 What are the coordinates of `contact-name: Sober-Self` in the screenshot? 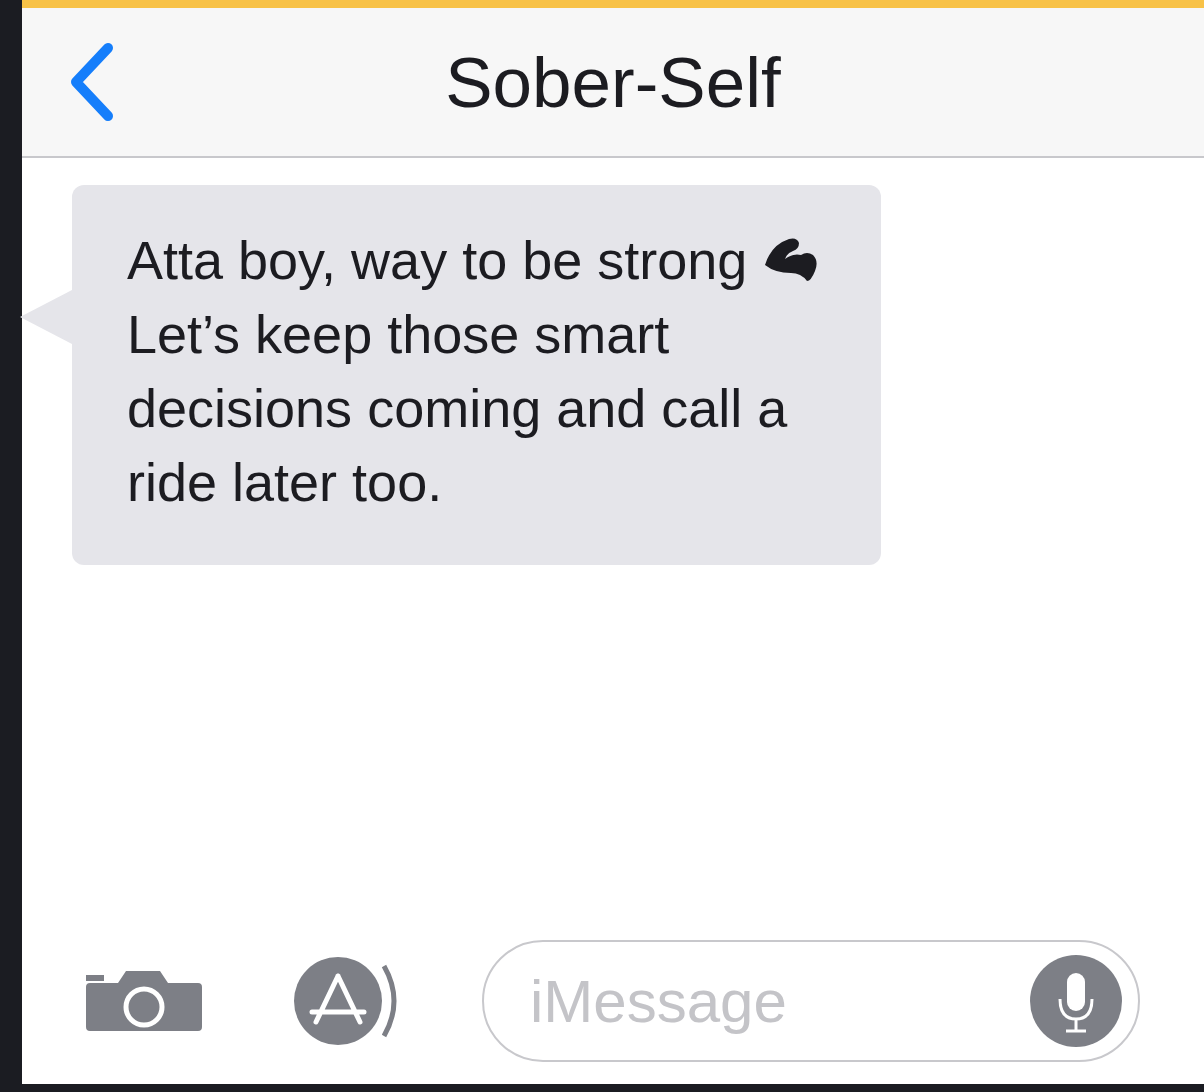 It's located at (613, 82).